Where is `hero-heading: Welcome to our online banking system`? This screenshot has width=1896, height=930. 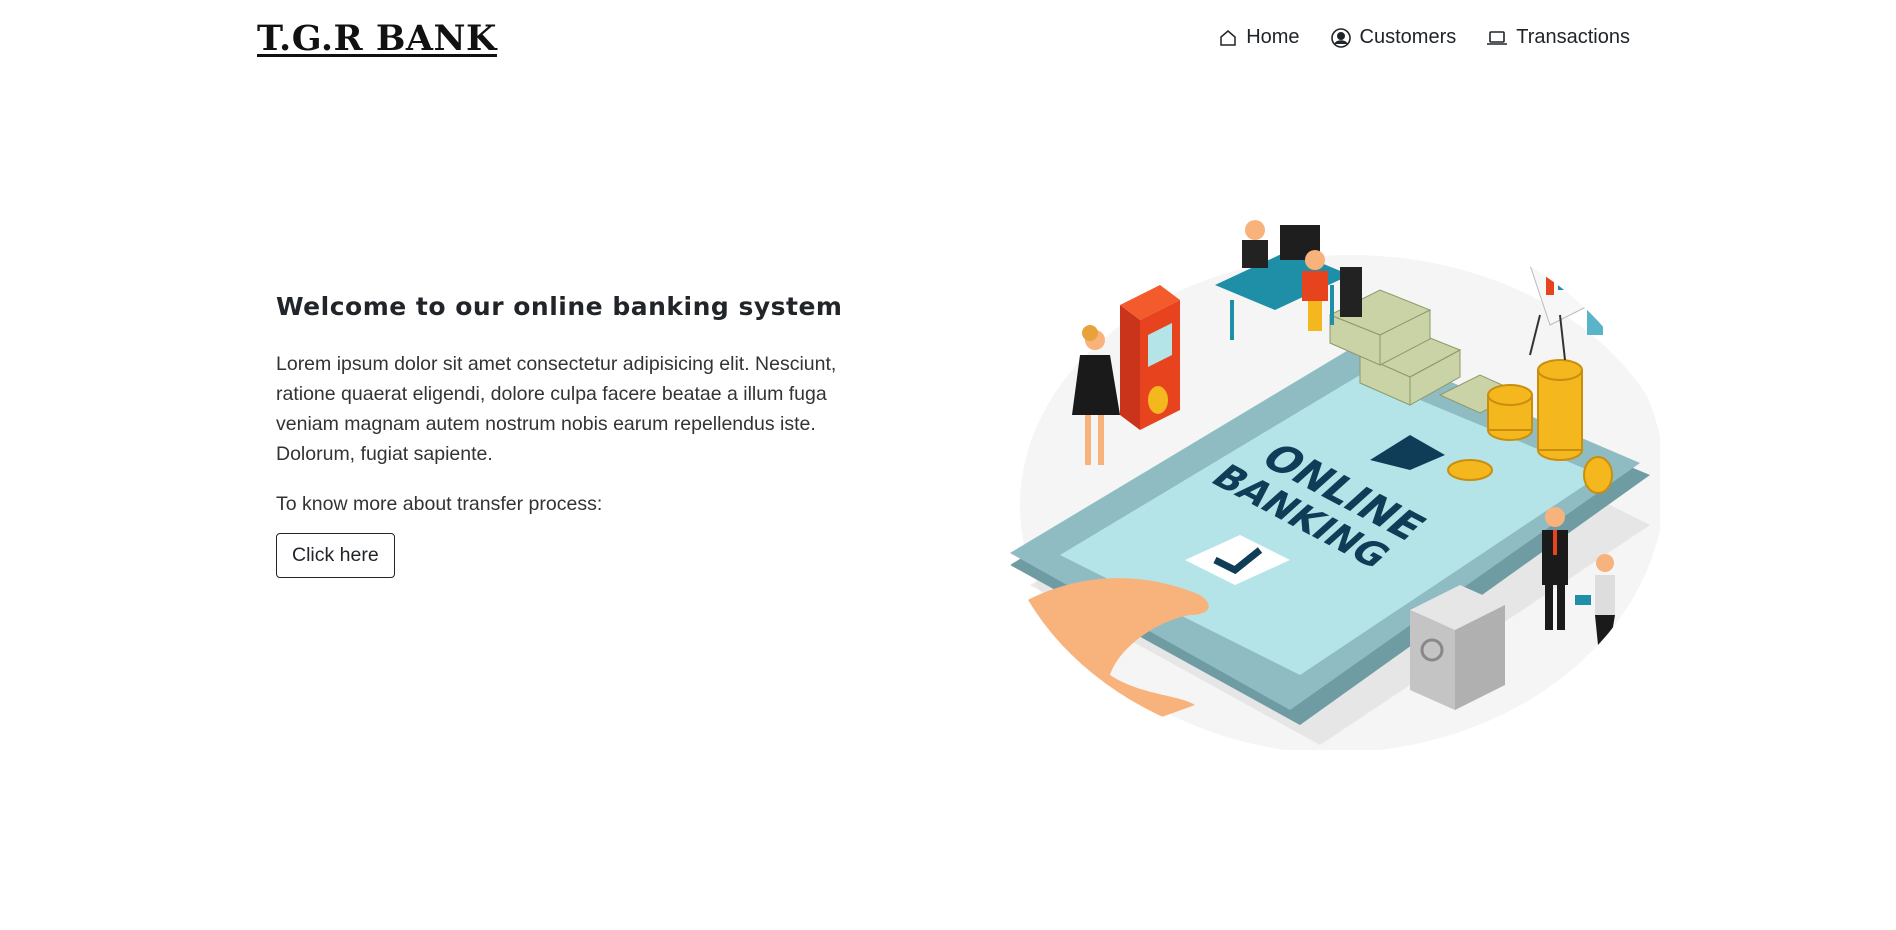
hero-heading: Welcome to our online banking system is located at coordinates (559, 306).